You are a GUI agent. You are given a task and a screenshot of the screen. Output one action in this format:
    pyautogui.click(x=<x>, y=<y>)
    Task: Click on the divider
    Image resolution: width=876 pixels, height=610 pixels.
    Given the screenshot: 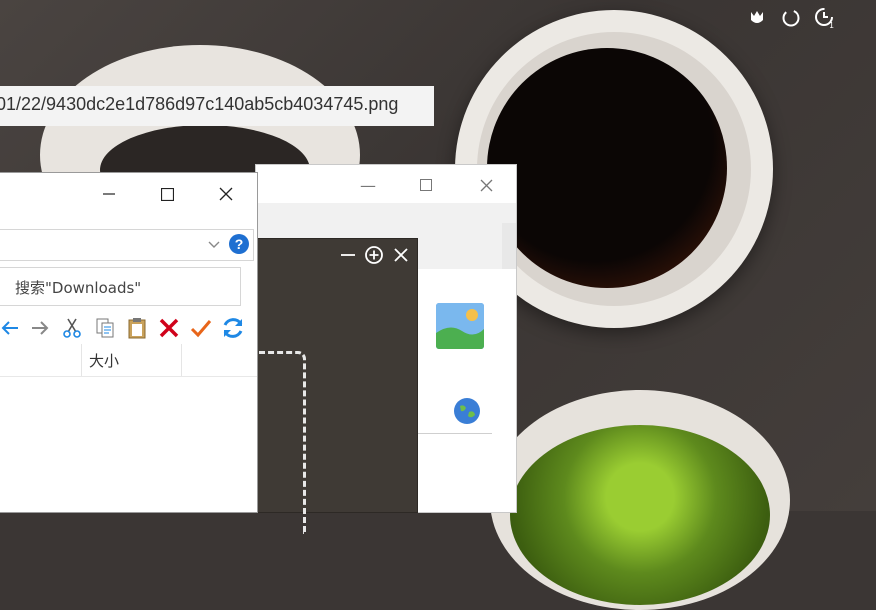 What is the action you would take?
    pyautogui.click(x=449, y=433)
    